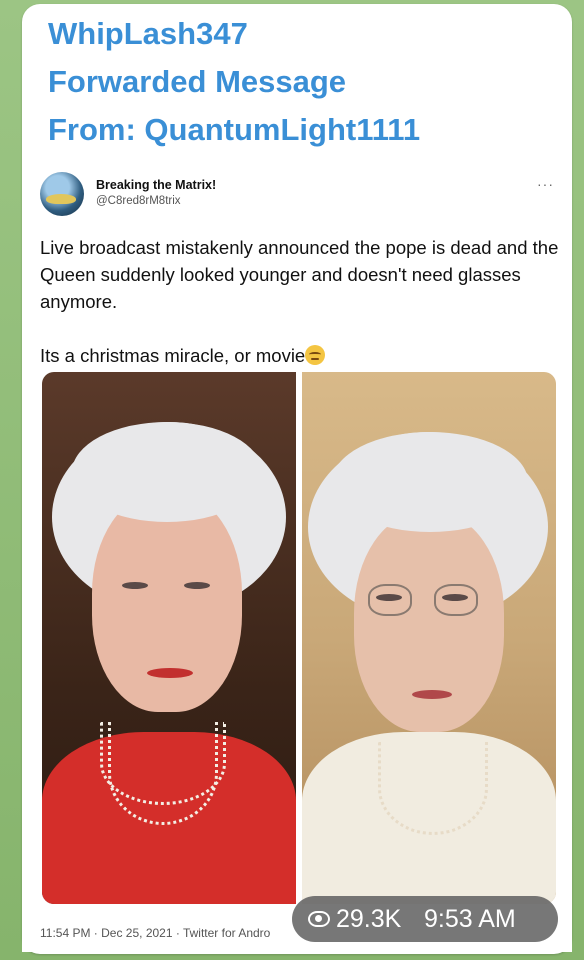 This screenshot has width=584, height=960. Describe the element at coordinates (156, 185) in the screenshot. I see `tweet-author-name: Breaking the Matrix!` at that location.